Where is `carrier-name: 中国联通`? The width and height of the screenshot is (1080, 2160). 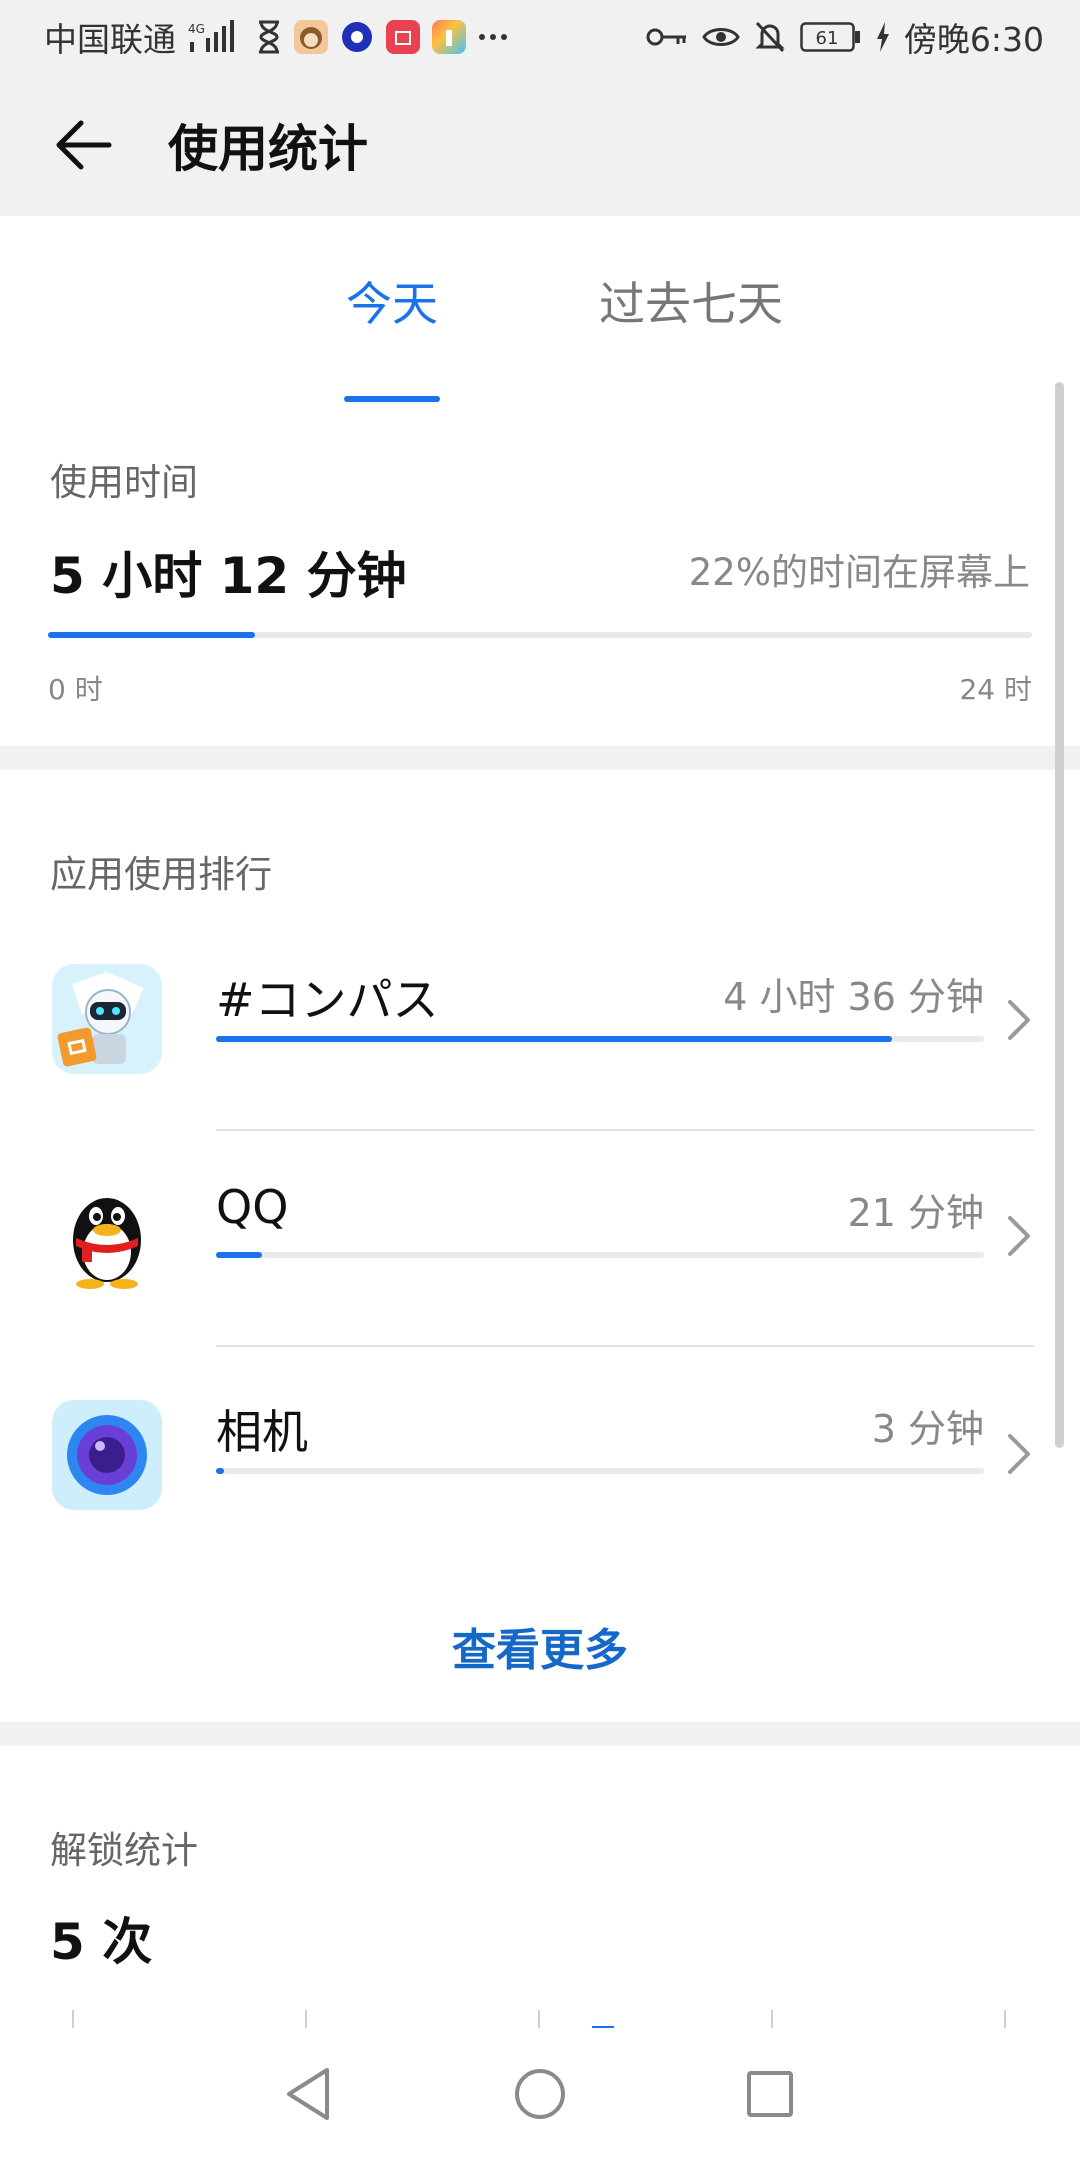 carrier-name: 中国联通 is located at coordinates (110, 39).